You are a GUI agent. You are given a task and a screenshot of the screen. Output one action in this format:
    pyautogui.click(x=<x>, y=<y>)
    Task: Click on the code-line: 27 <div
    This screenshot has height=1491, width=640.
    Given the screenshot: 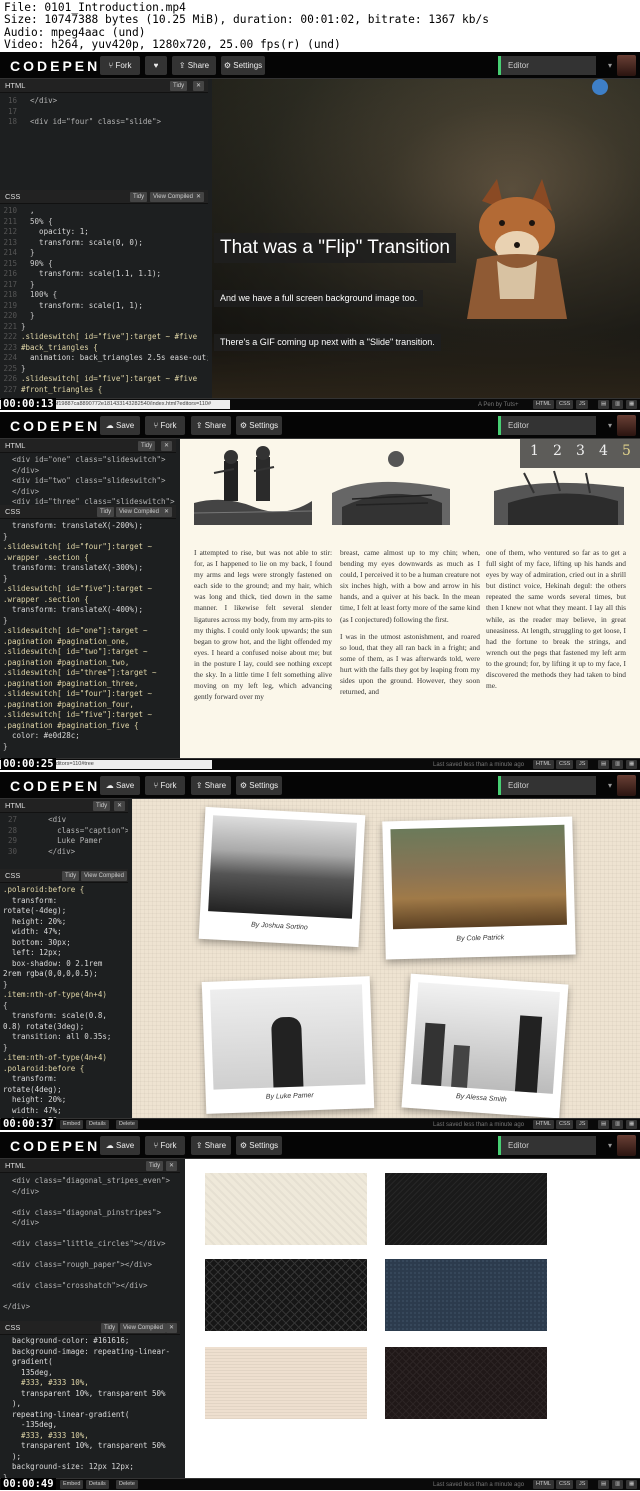 What is the action you would take?
    pyautogui.click(x=65, y=820)
    